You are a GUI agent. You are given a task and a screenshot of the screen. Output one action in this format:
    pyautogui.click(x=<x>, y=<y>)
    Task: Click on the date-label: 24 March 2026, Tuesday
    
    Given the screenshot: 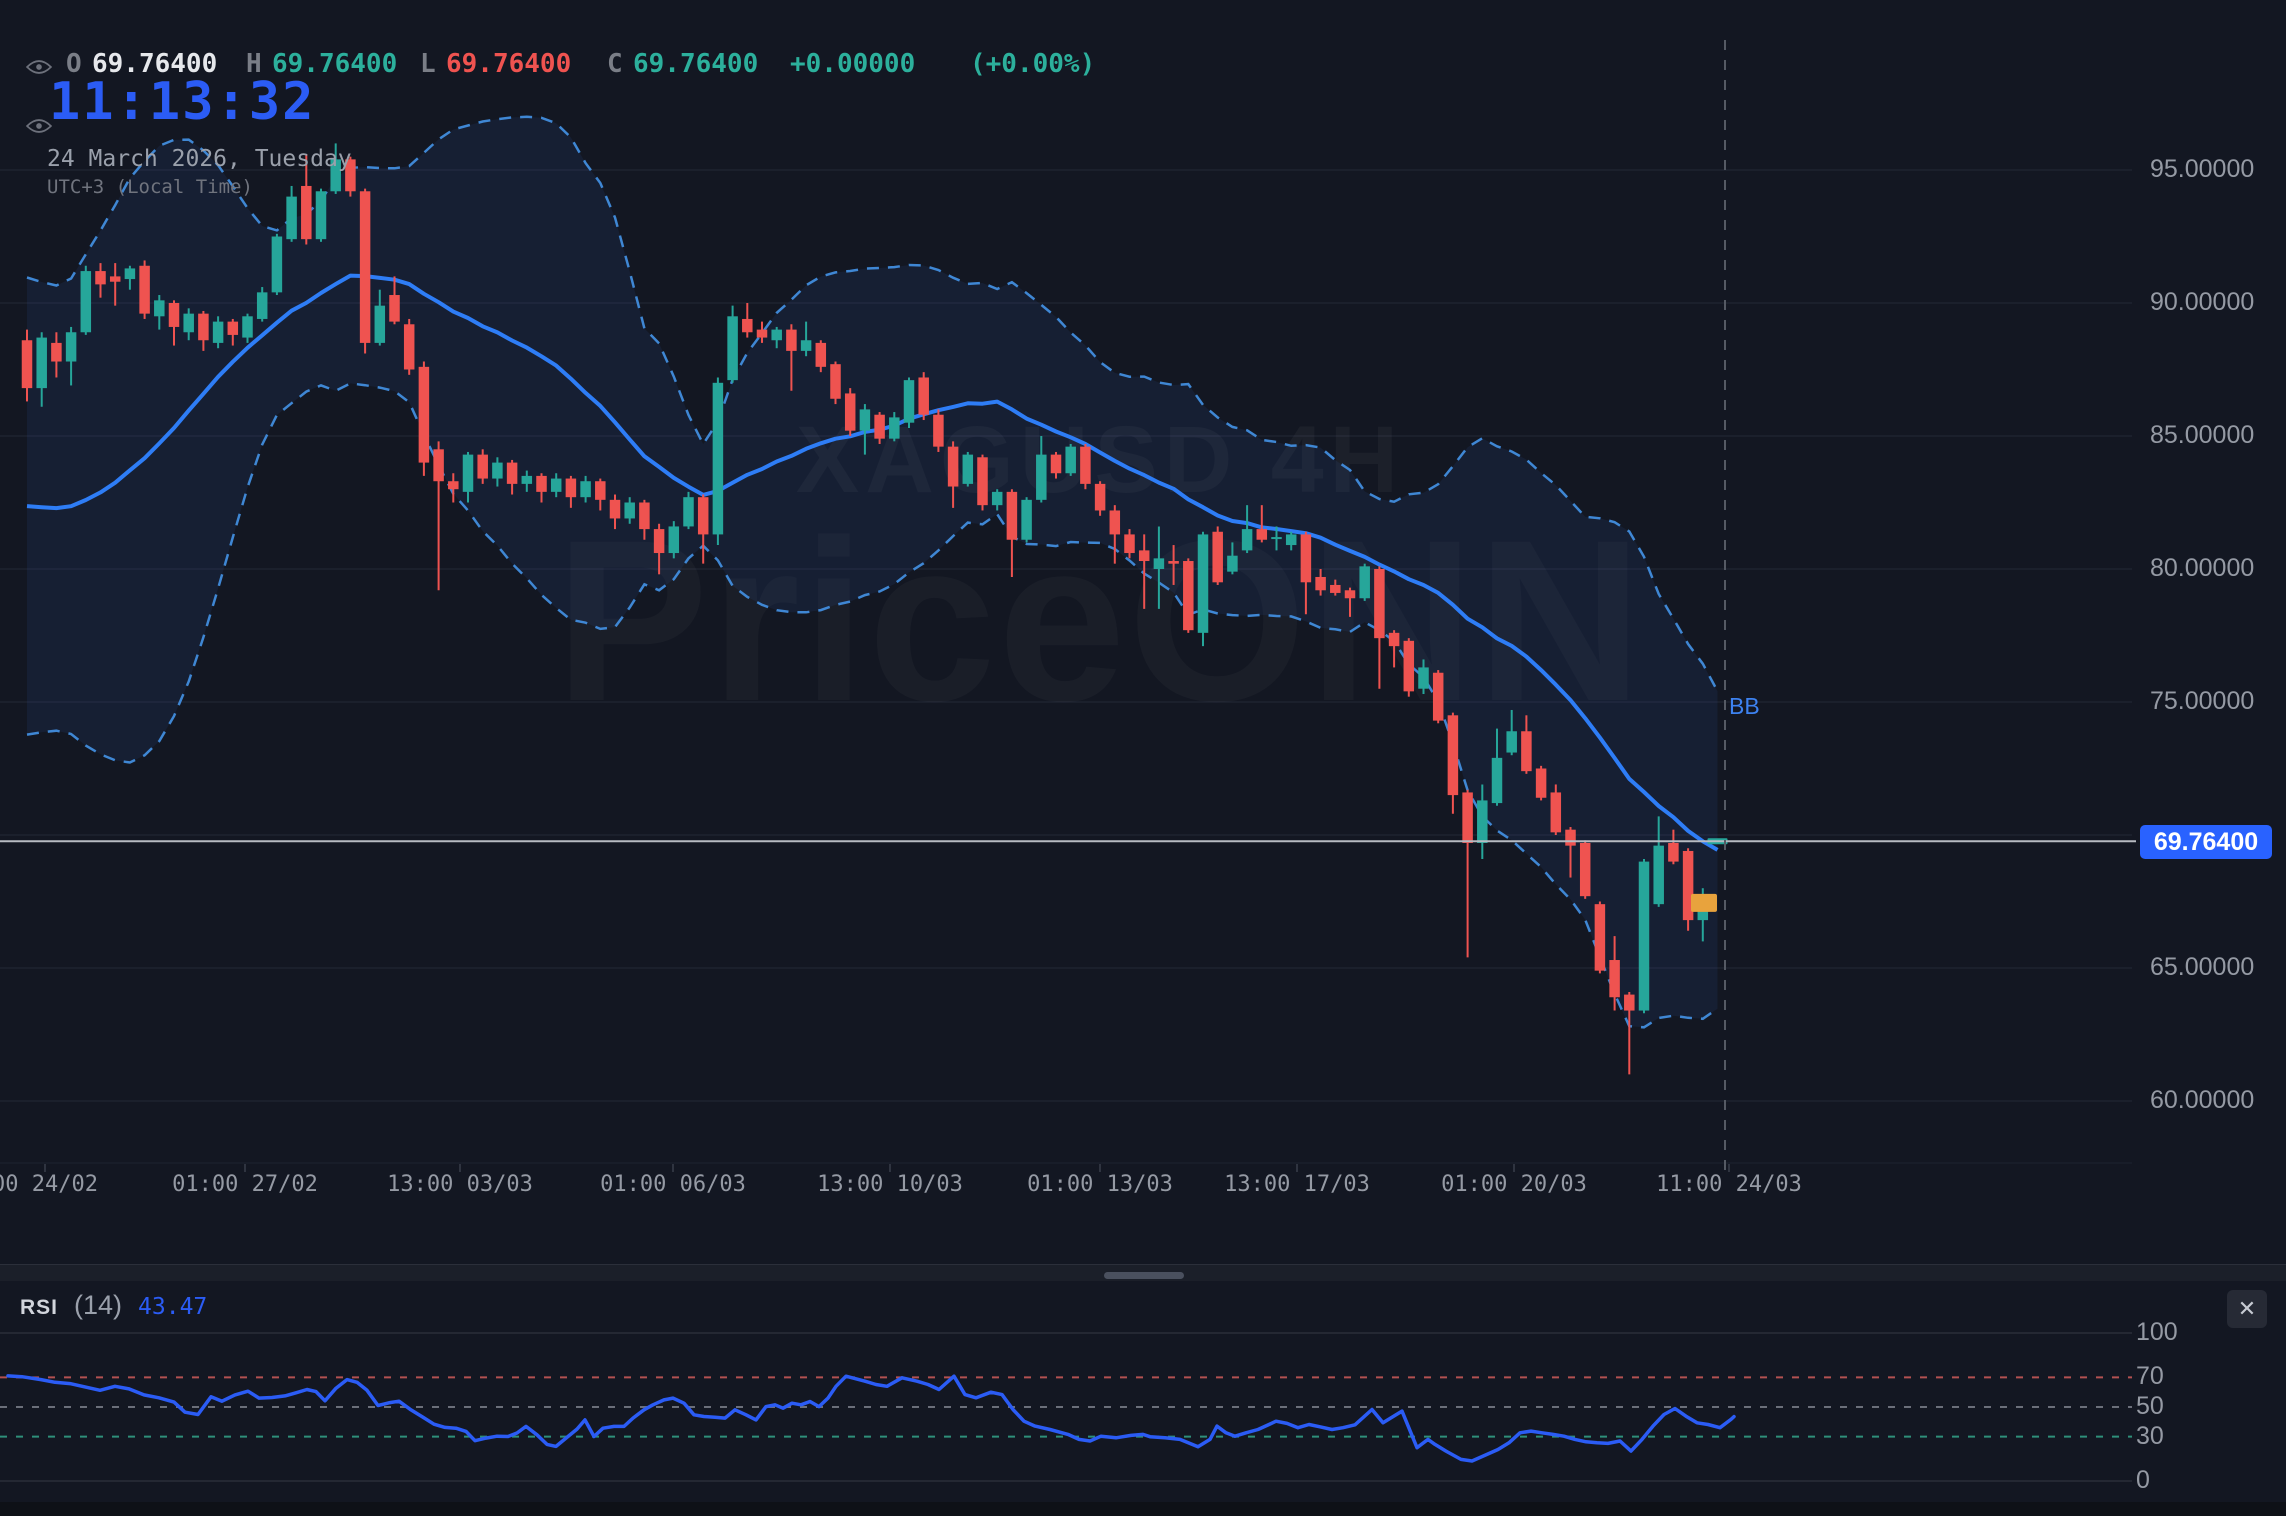 What is the action you would take?
    pyautogui.click(x=199, y=159)
    